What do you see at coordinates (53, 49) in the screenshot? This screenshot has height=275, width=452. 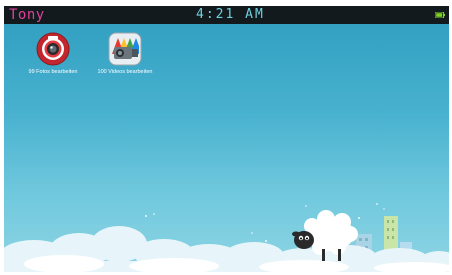 I see `camera-icon` at bounding box center [53, 49].